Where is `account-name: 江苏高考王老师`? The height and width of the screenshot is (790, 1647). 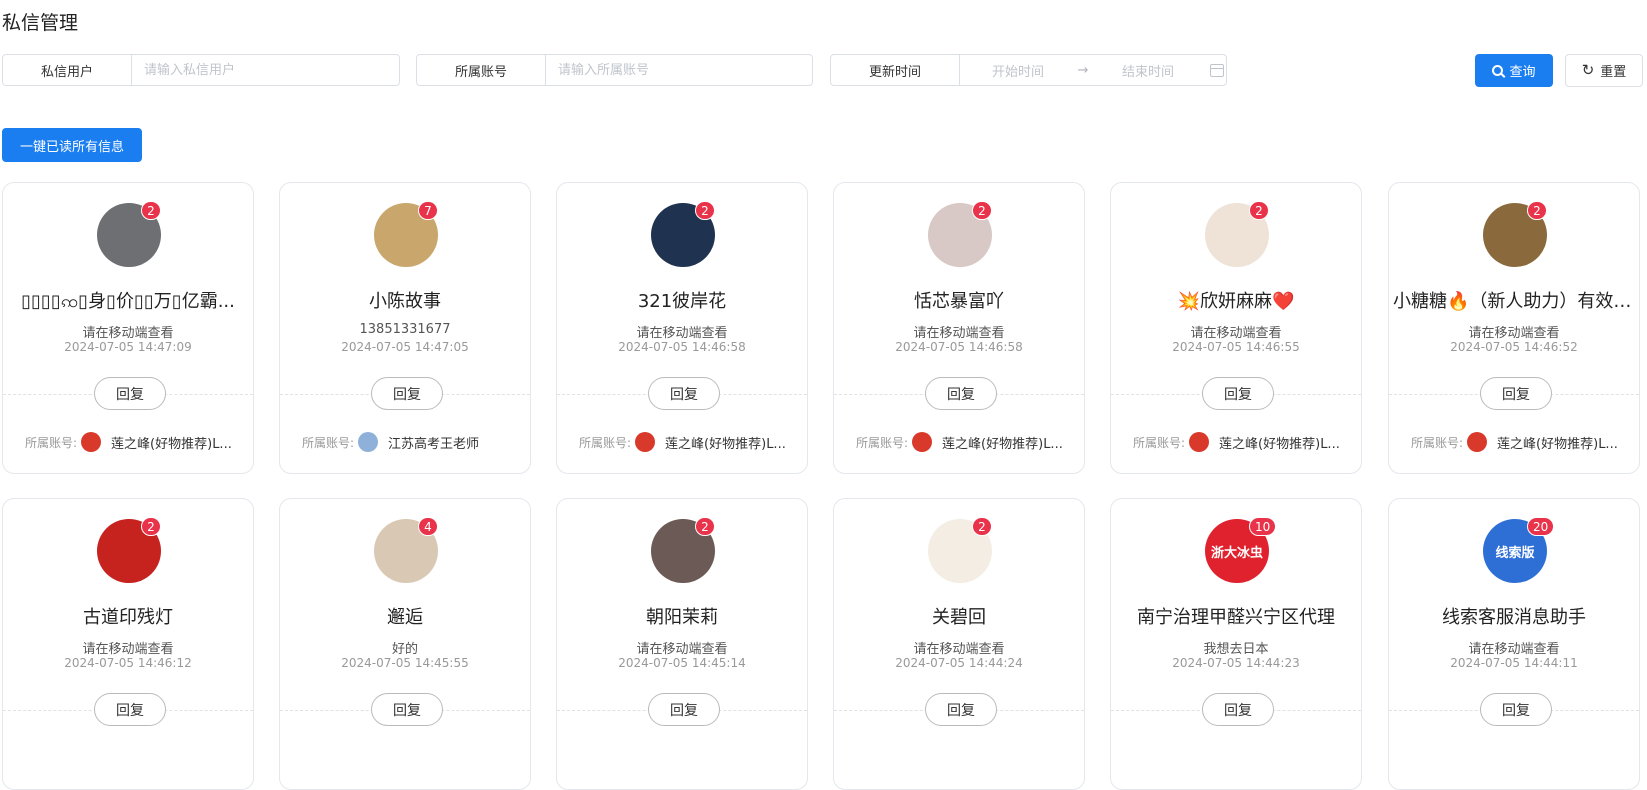 account-name: 江苏高考王老师 is located at coordinates (434, 444).